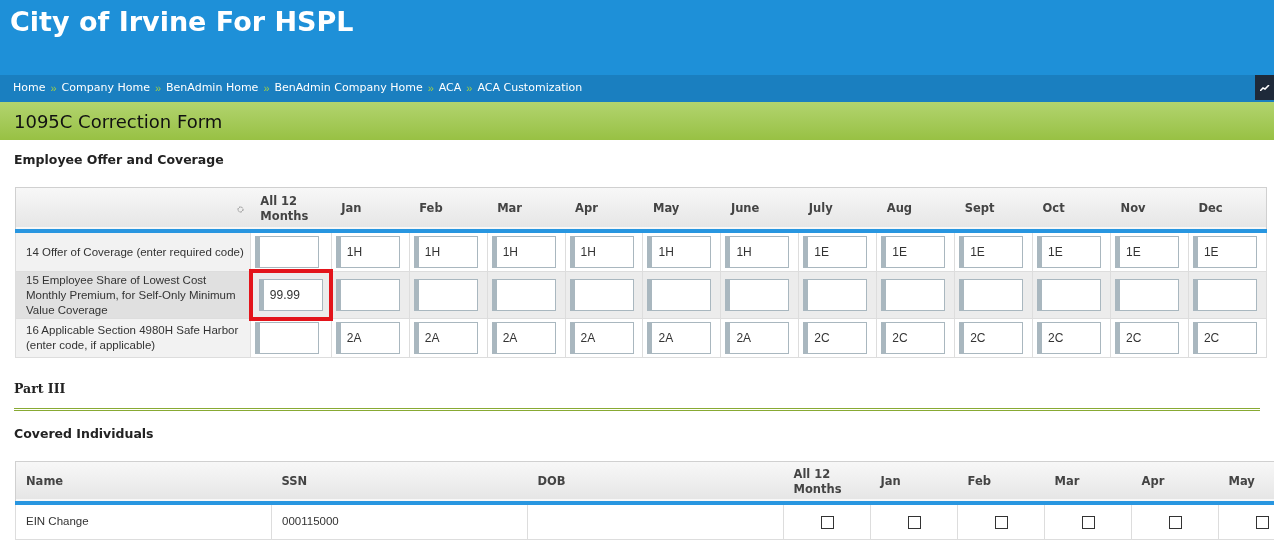 The height and width of the screenshot is (543, 1274). I want to click on section-heading: Covered Individuals, so click(84, 434).